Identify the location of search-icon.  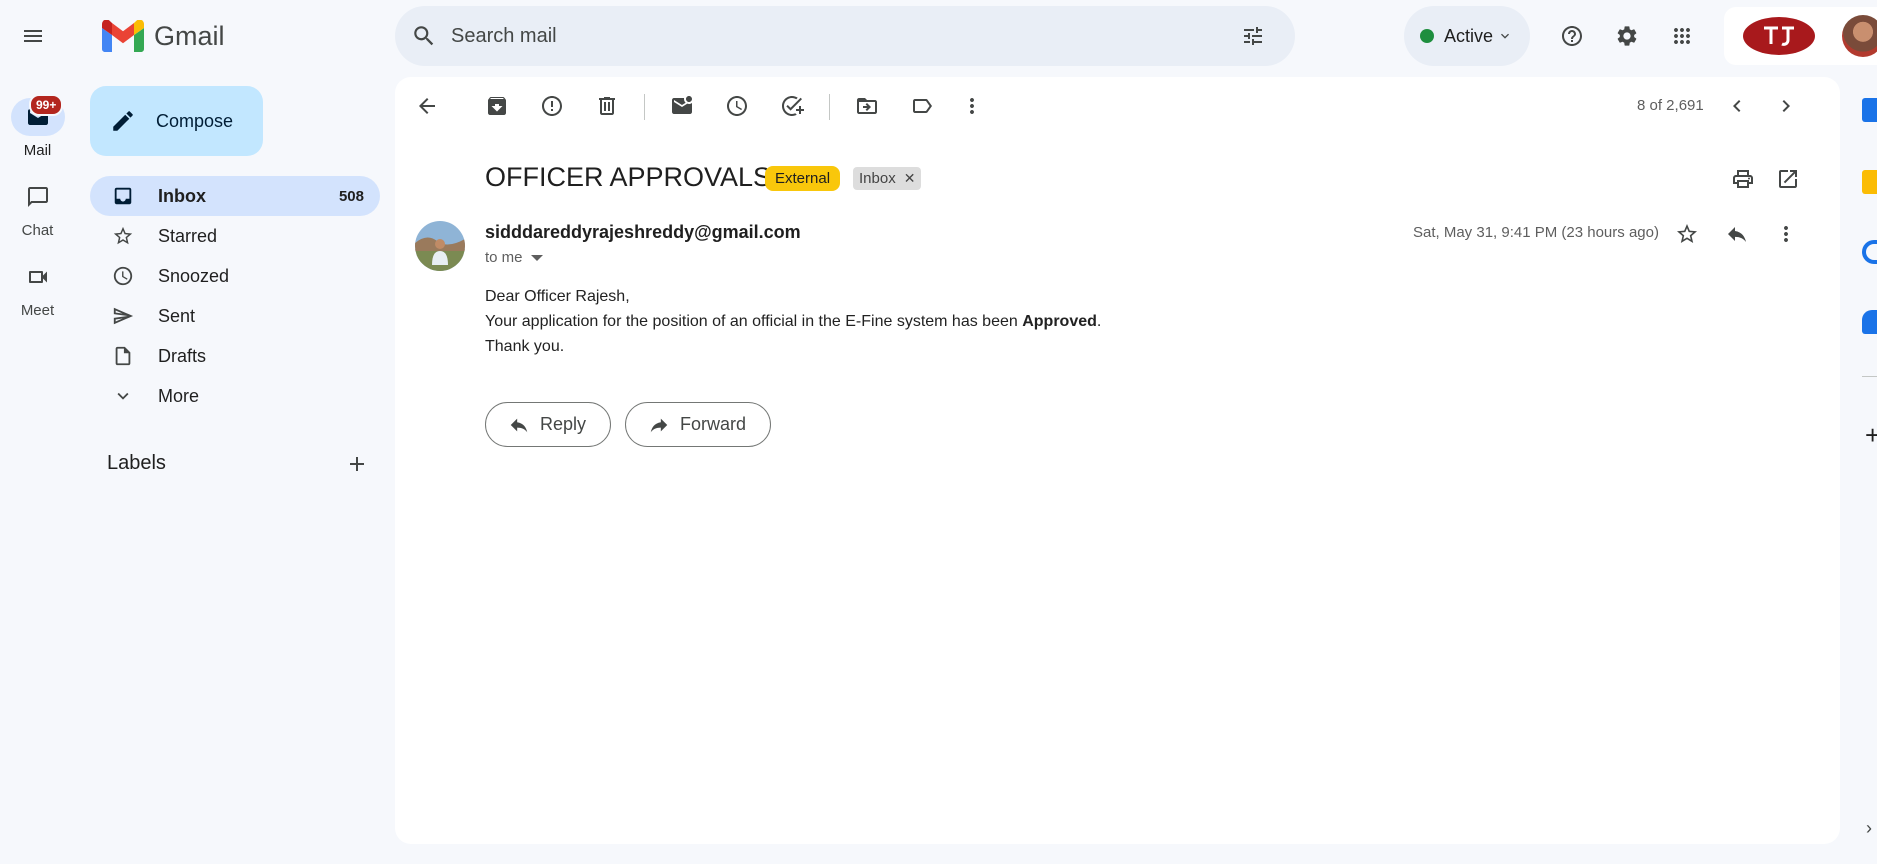
(424, 36).